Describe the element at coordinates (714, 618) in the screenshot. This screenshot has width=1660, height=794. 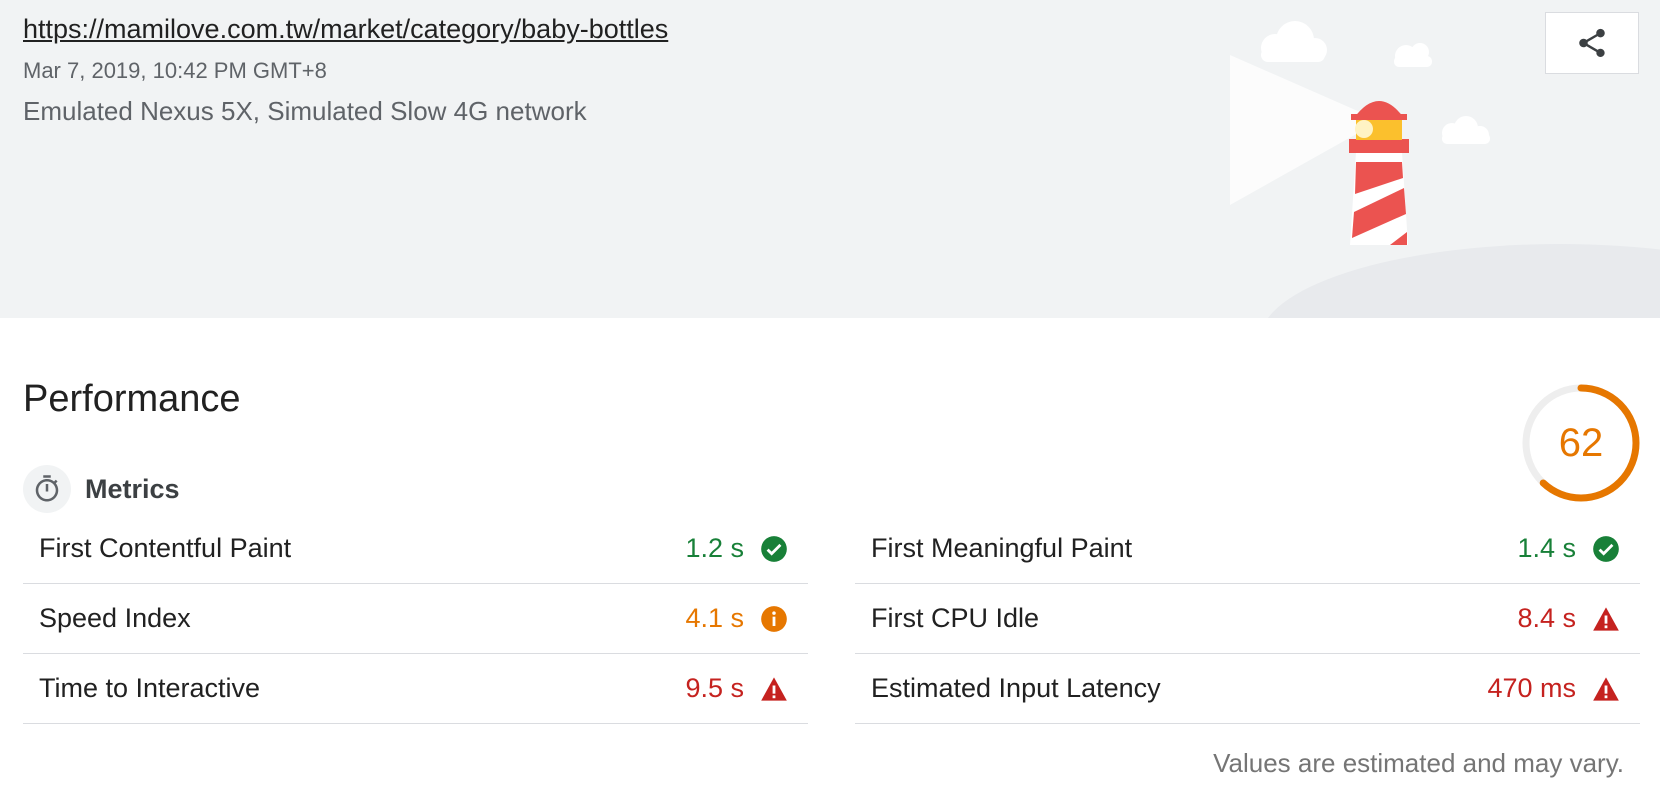
I see `metric-value: 4.1 s` at that location.